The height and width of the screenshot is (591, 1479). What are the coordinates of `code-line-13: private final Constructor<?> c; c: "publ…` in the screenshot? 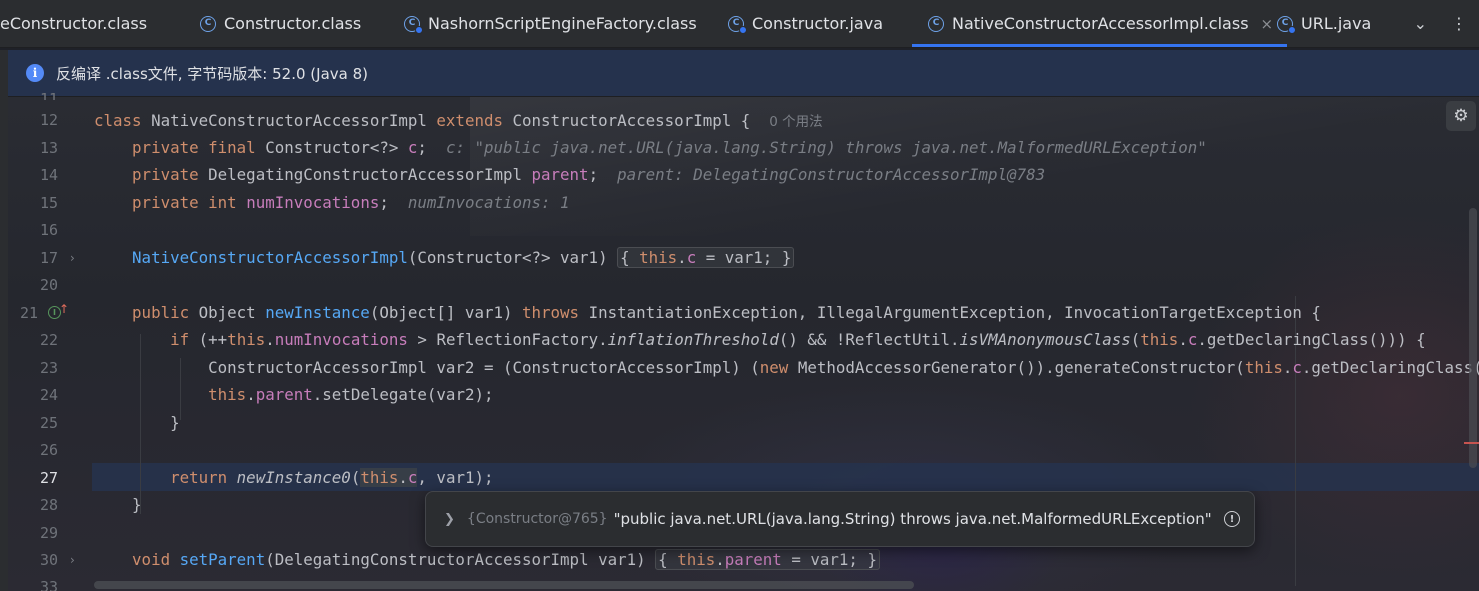 It's located at (669, 147).